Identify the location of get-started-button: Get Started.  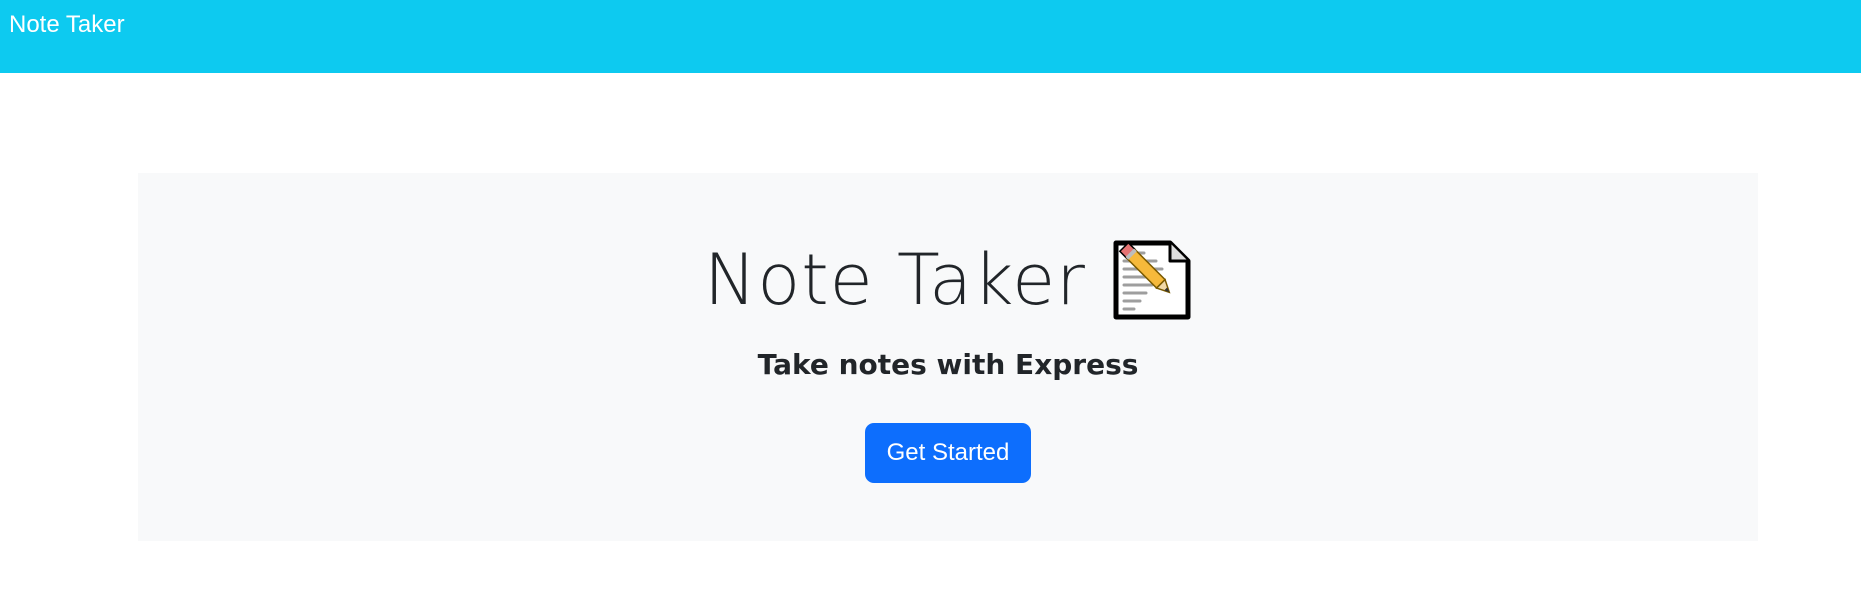
(948, 453).